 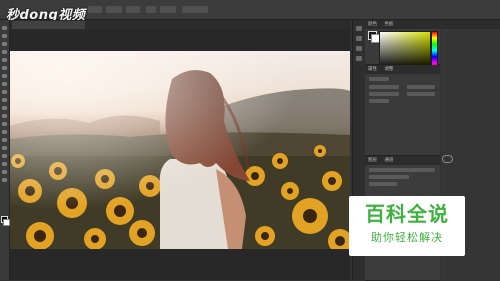 What do you see at coordinates (4, 28) in the screenshot?
I see `move-tool-icon` at bounding box center [4, 28].